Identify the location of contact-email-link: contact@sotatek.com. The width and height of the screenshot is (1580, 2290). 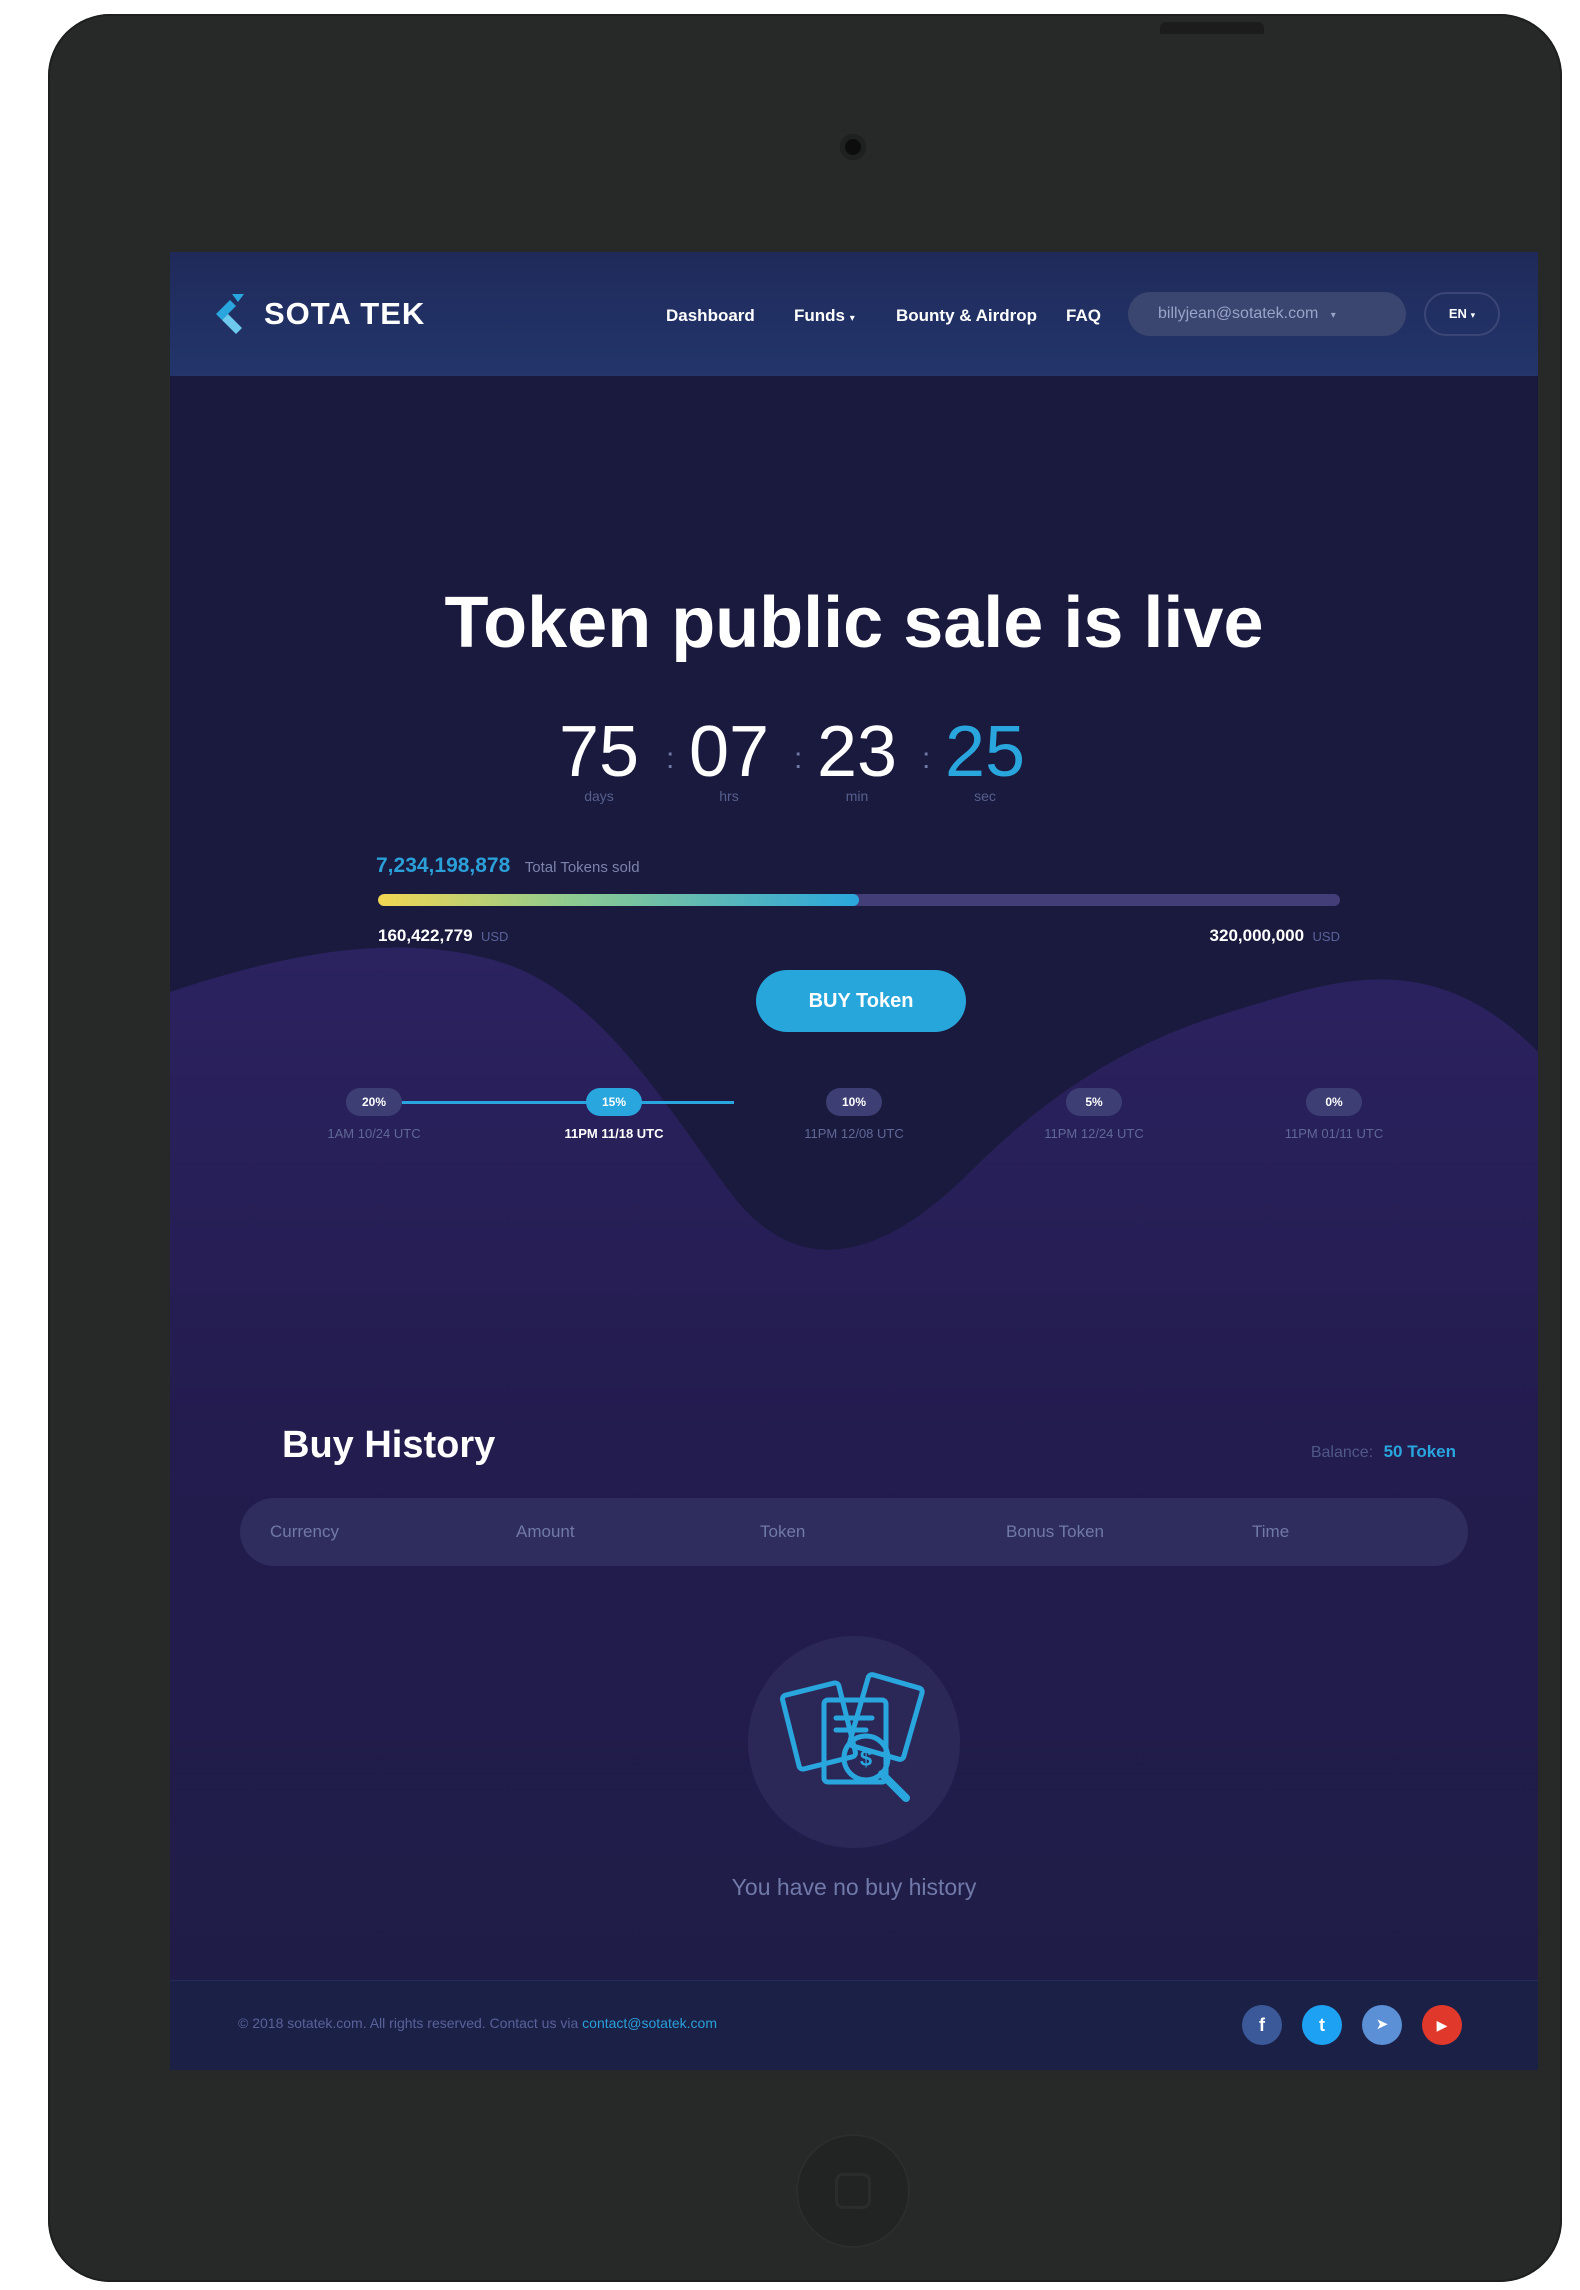
(649, 2023).